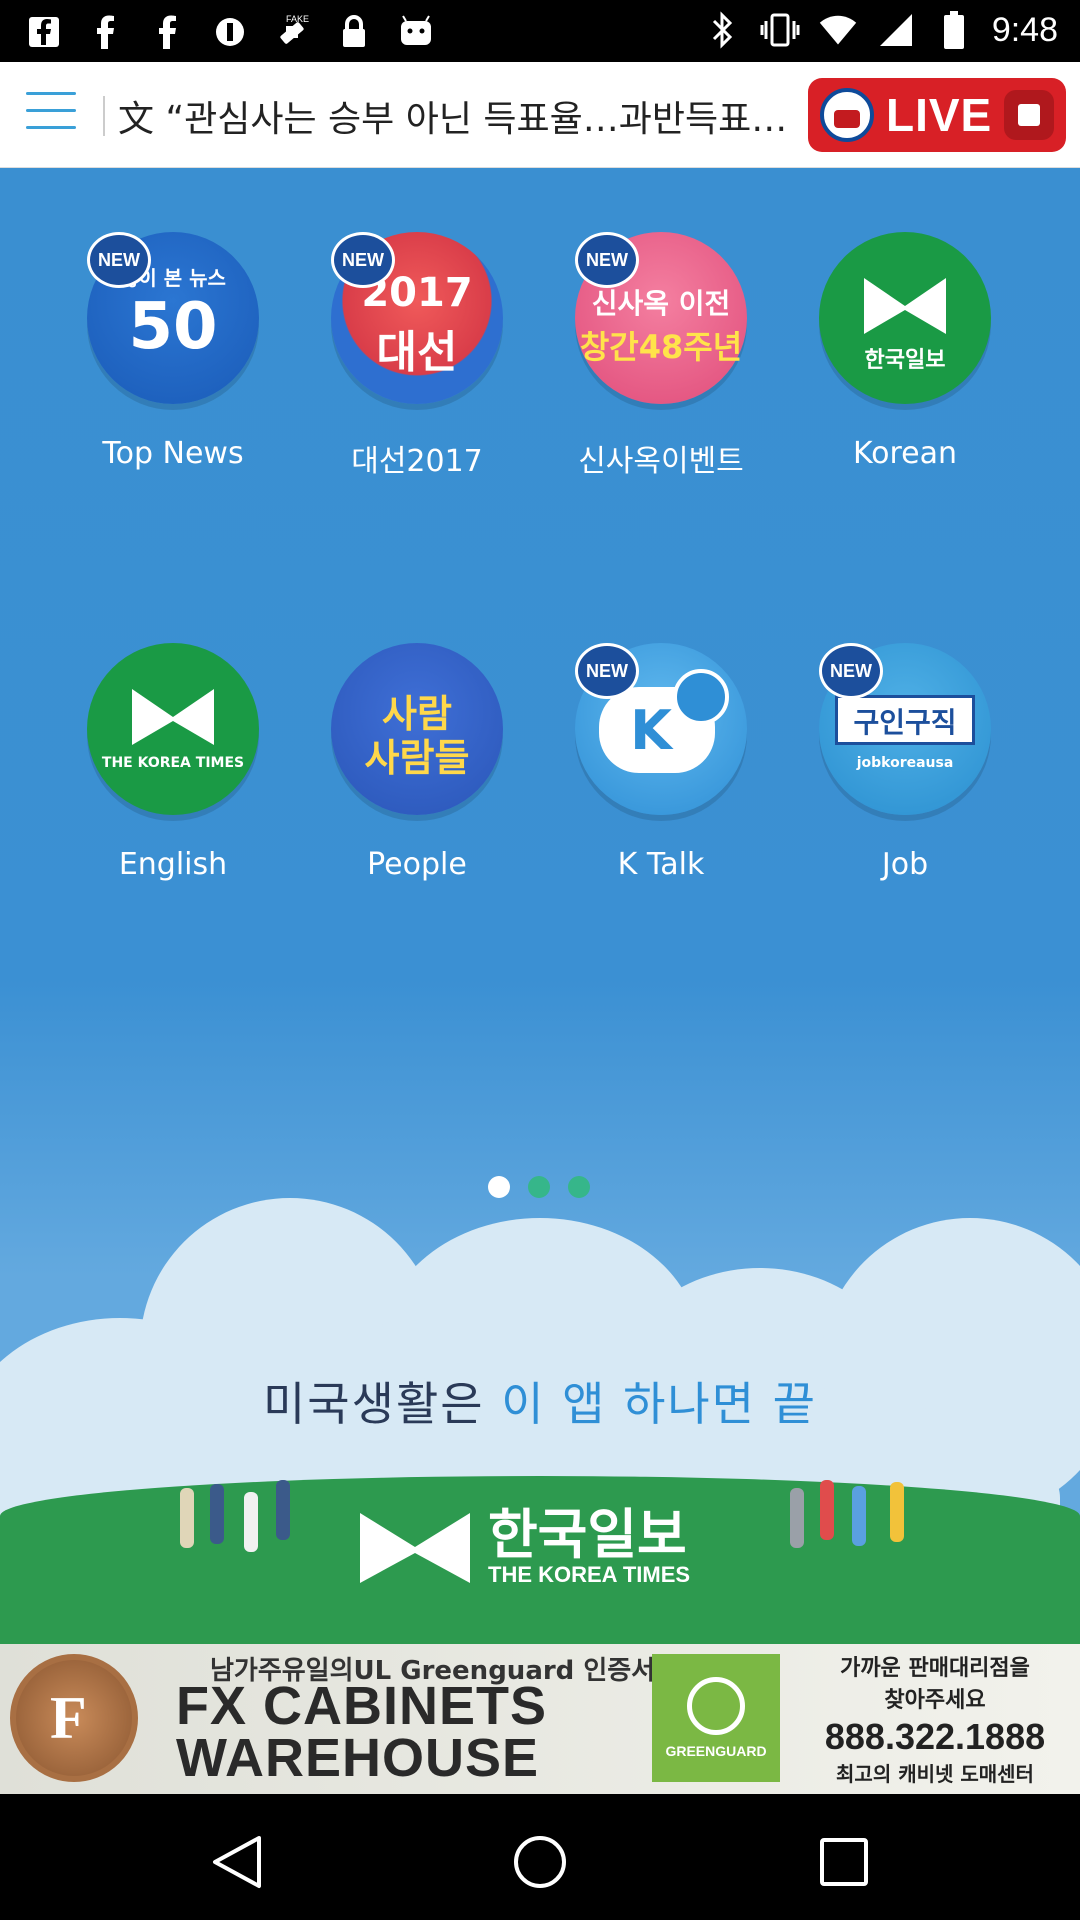 The image size is (1080, 1920). I want to click on fake-gps-icon: FAKE, so click(292, 32).